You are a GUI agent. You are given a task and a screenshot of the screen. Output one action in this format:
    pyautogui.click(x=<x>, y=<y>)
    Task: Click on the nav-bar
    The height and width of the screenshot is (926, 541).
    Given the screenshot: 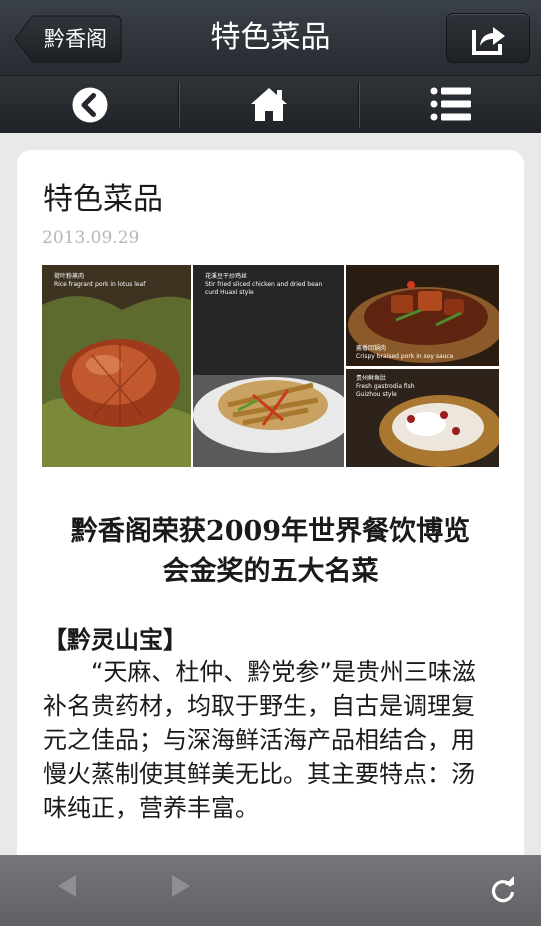 What is the action you would take?
    pyautogui.click(x=270, y=104)
    